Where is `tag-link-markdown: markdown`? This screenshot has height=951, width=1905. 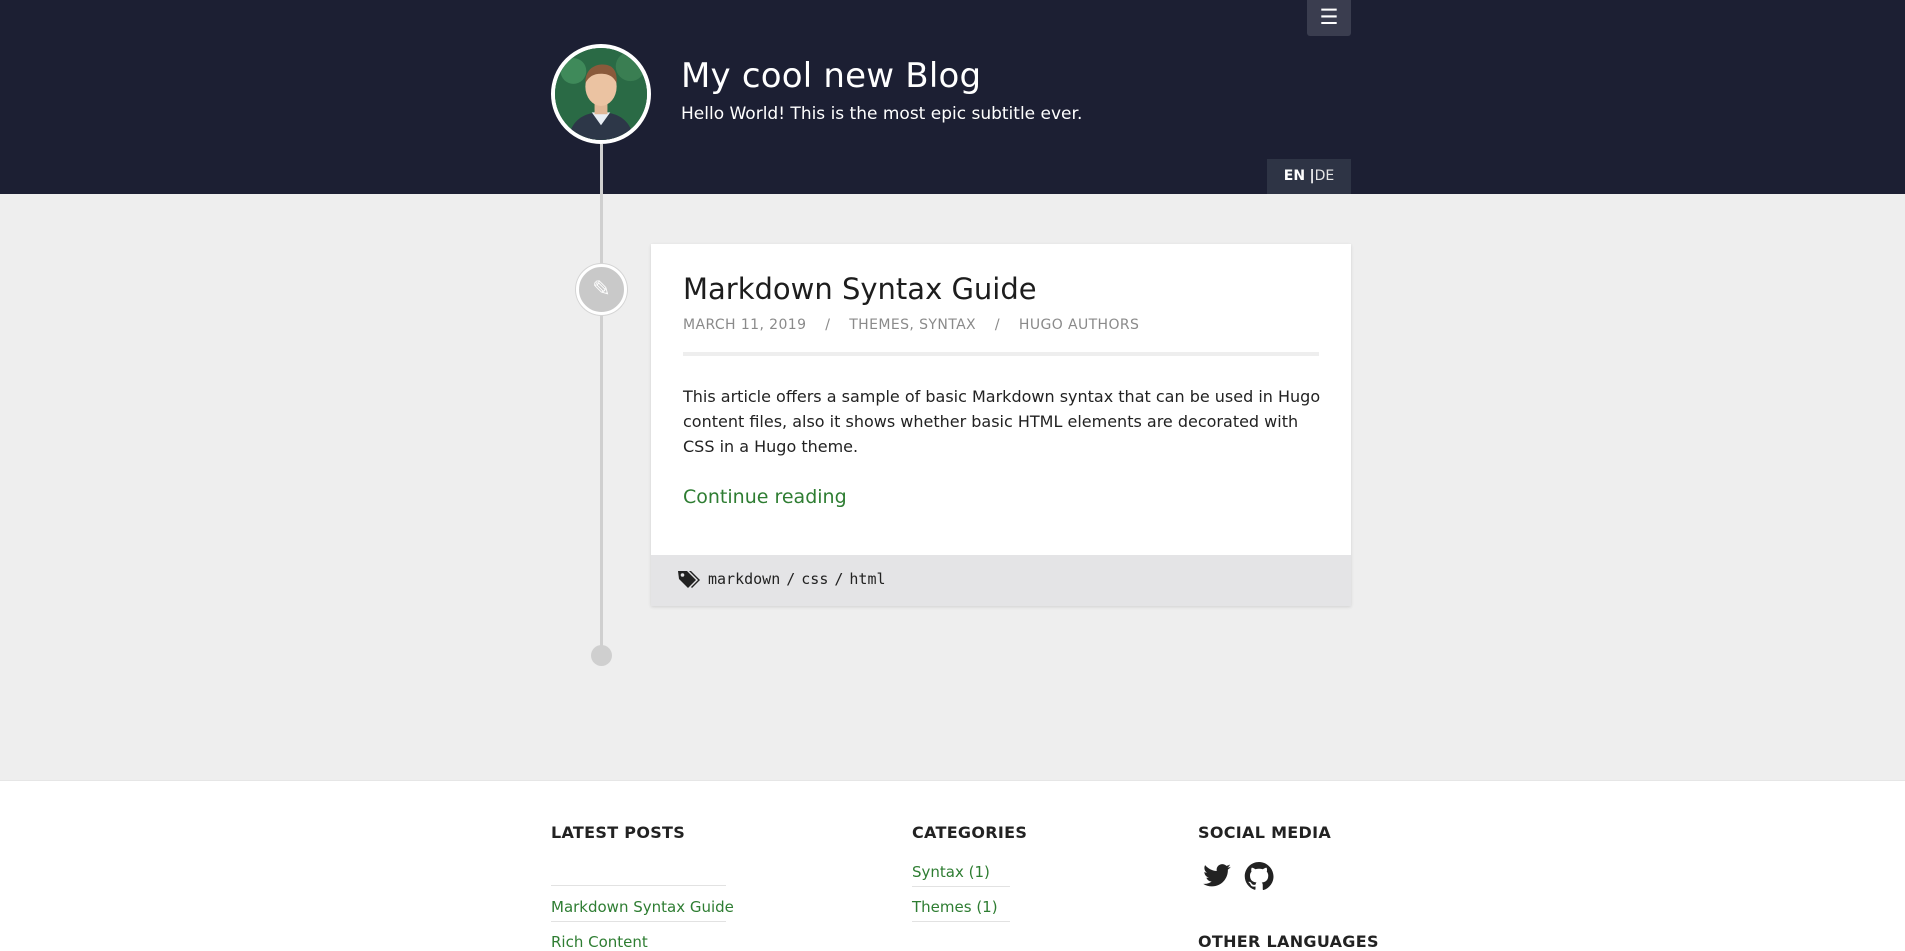 tag-link-markdown: markdown is located at coordinates (744, 579).